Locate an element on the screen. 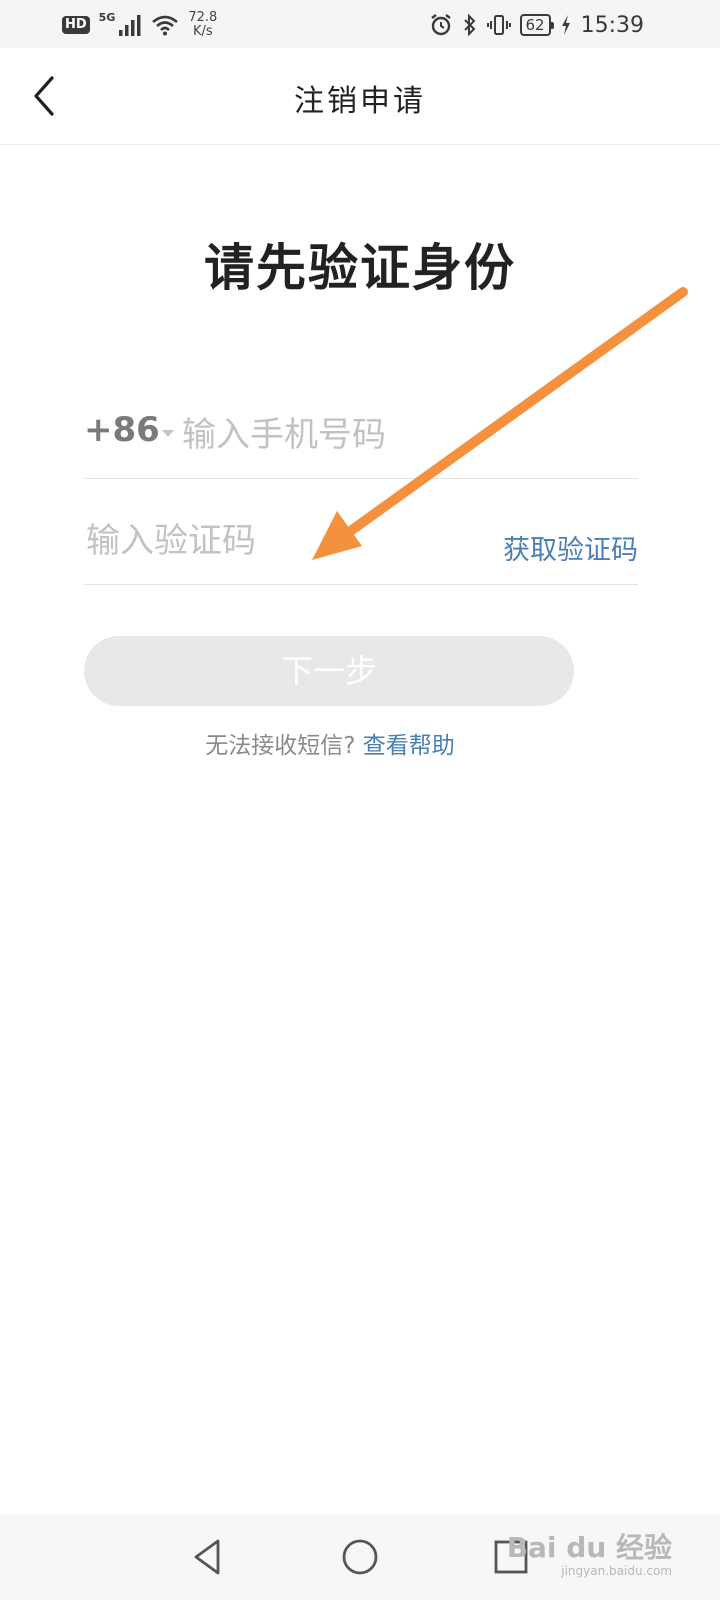 The width and height of the screenshot is (720, 1600). phone-field-row: +86 is located at coordinates (361, 438).